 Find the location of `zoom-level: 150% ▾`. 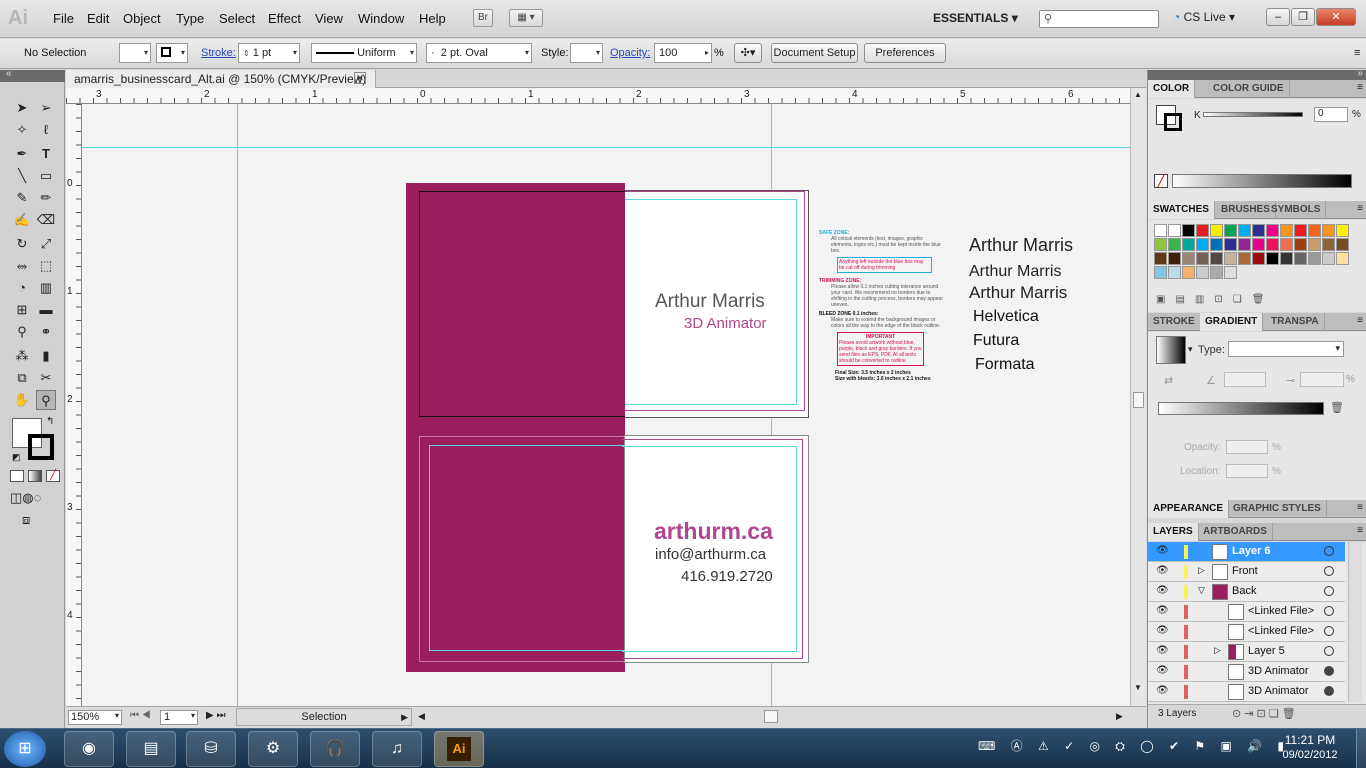

zoom-level: 150% ▾ is located at coordinates (95, 717).